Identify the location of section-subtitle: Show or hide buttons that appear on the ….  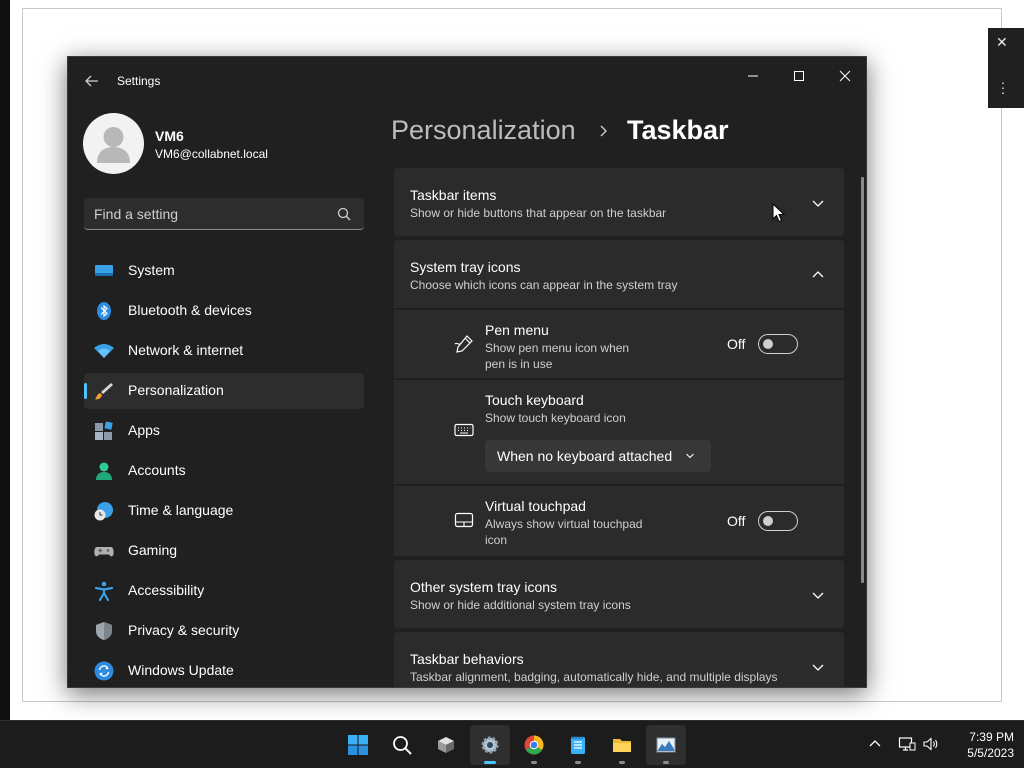
(538, 213).